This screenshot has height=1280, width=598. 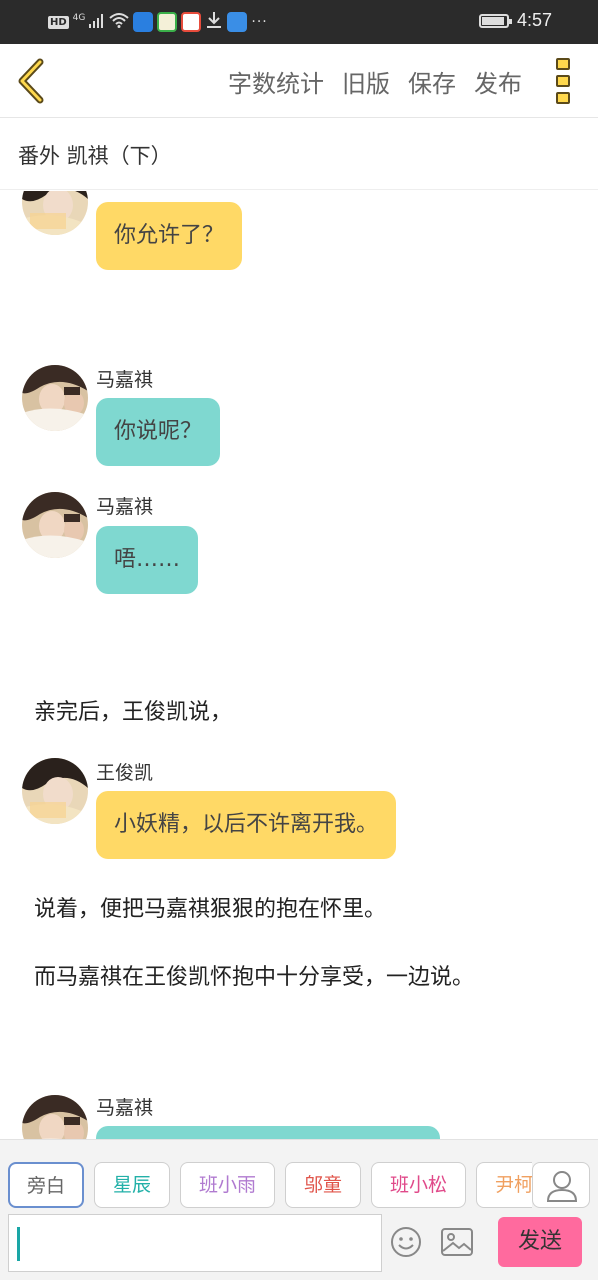 I want to click on narration-text: 亲完后，王俊凯说，, so click(x=133, y=710).